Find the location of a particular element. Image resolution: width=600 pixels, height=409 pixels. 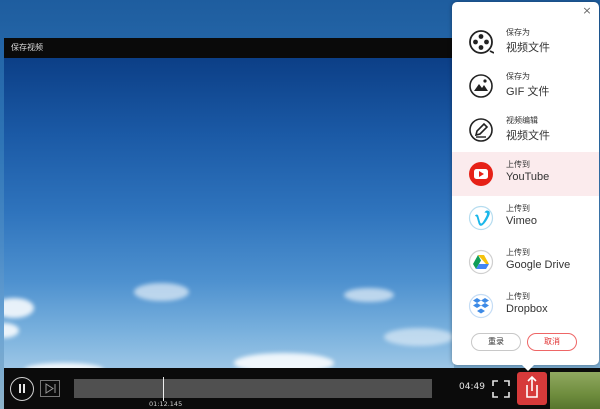

dropbox-icon is located at coordinates (481, 306).